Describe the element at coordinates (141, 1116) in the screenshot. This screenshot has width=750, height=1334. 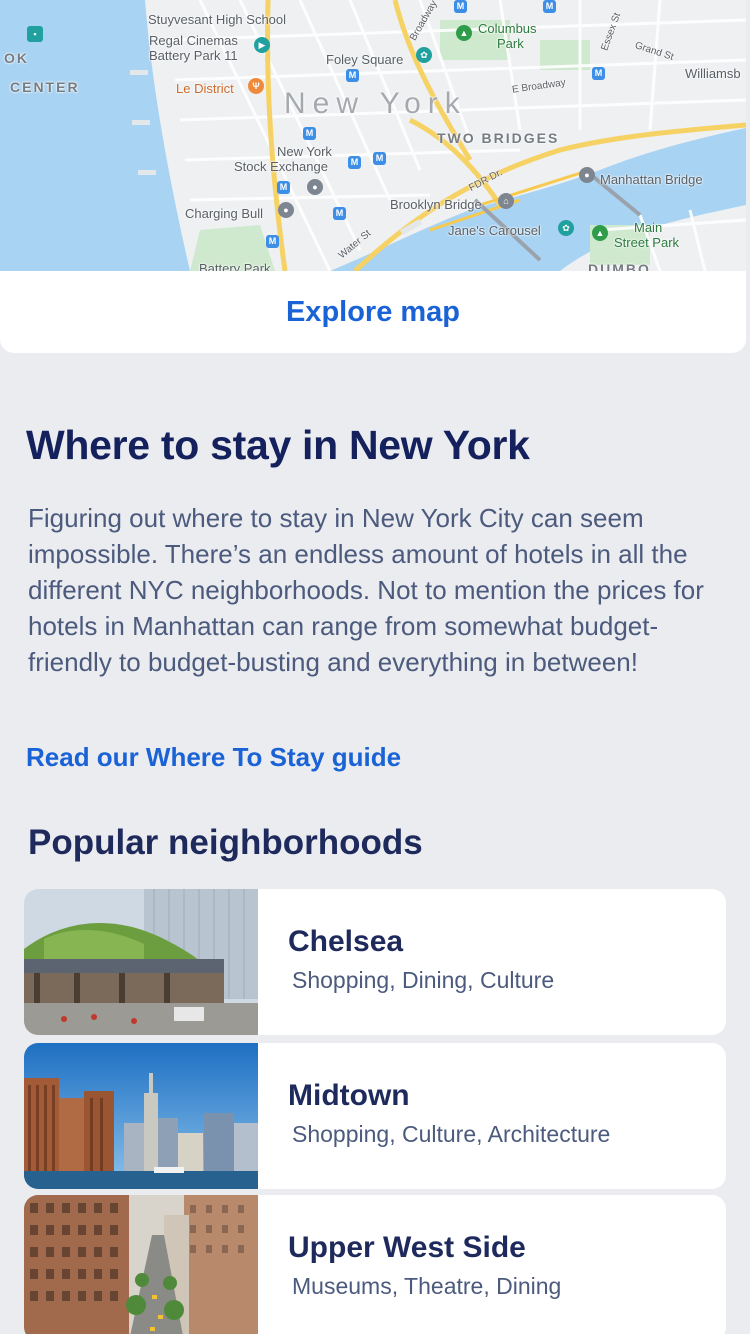
I see `midtown-photo` at that location.